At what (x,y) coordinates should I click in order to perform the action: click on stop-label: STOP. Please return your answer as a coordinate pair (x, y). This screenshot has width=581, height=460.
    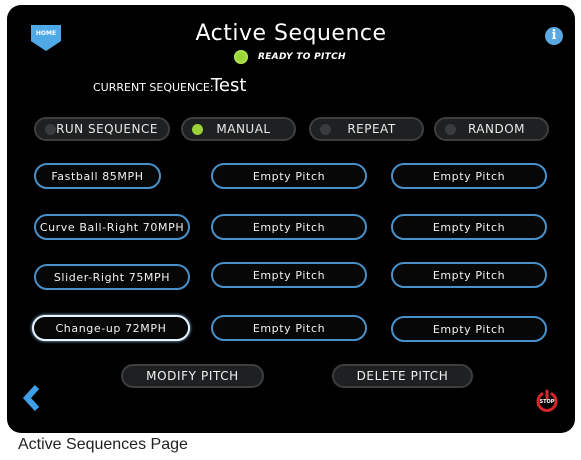
    Looking at the image, I should click on (547, 402).